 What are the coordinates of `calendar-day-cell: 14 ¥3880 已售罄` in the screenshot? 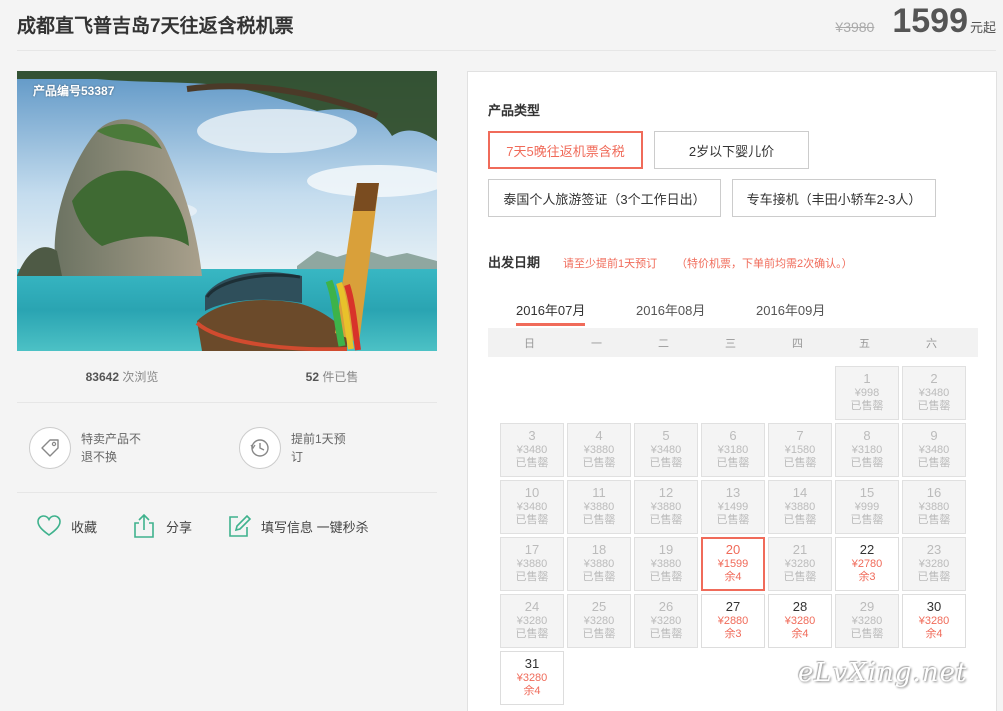 It's located at (800, 507).